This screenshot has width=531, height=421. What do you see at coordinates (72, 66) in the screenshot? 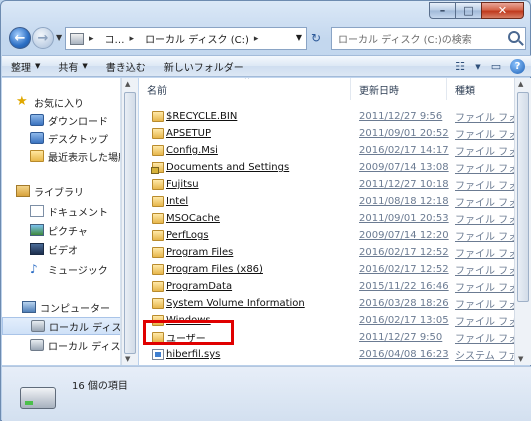
I see `share-button: 共有 ▼` at bounding box center [72, 66].